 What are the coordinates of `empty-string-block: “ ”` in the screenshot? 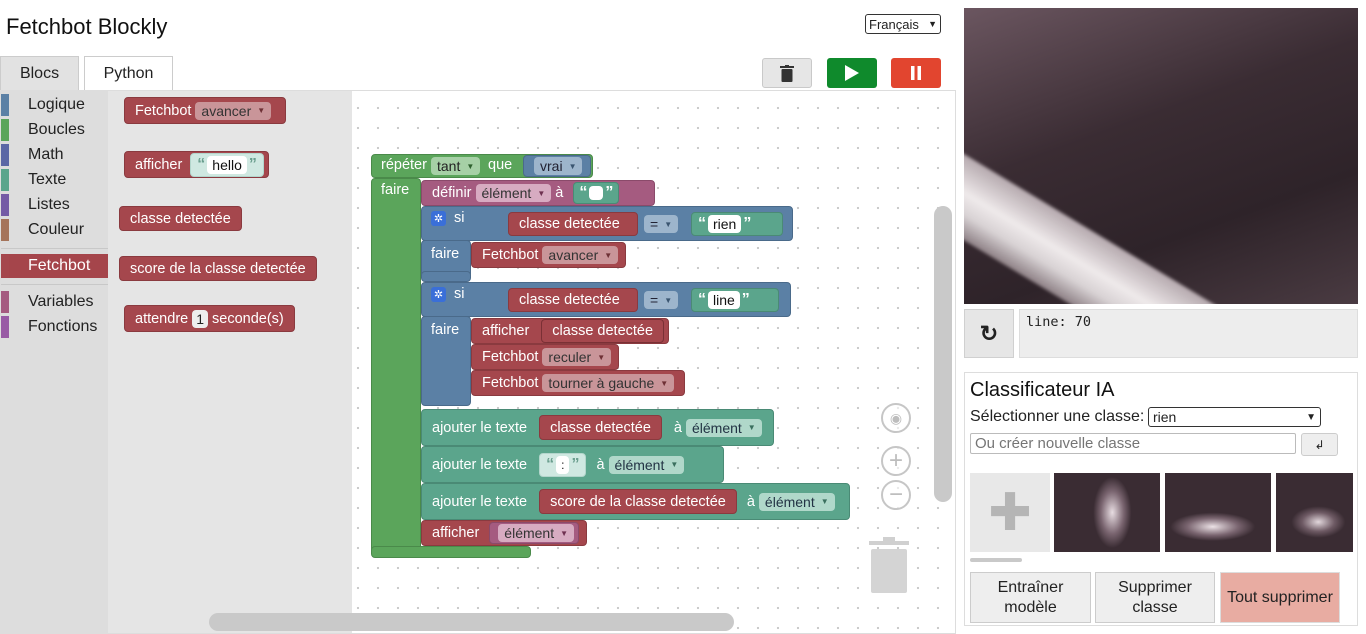 It's located at (596, 193).